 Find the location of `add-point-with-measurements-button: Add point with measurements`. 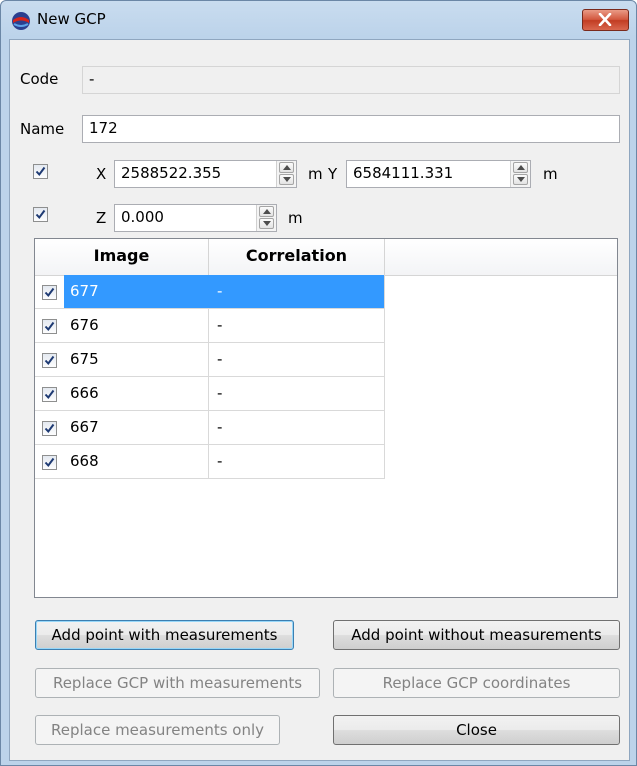

add-point-with-measurements-button: Add point with measurements is located at coordinates (164, 635).